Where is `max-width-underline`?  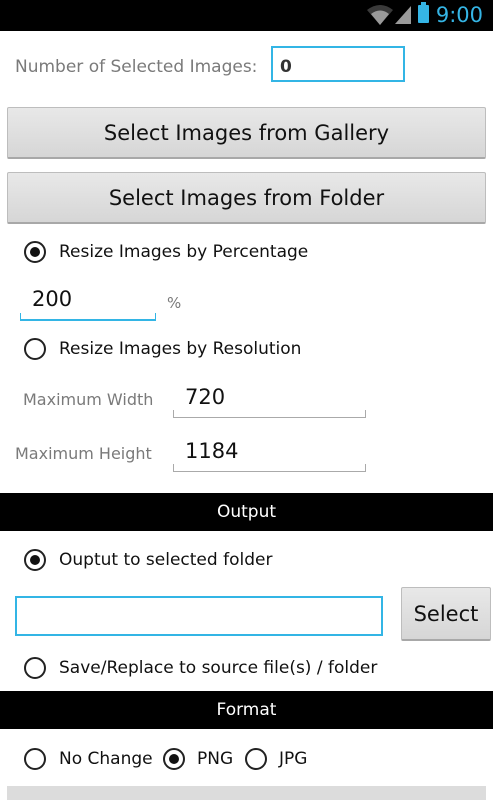
max-width-underline is located at coordinates (269, 414).